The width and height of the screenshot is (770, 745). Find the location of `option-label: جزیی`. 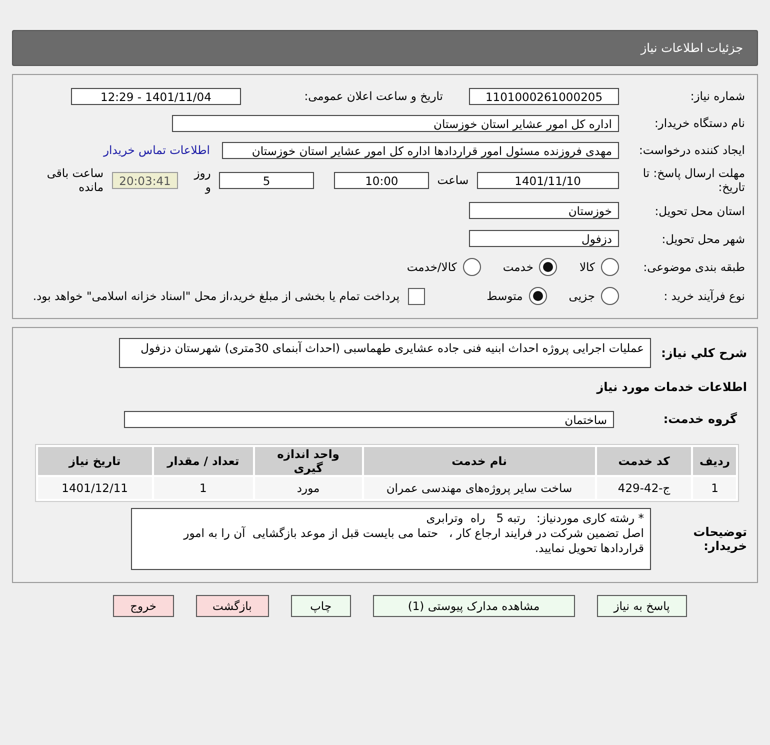

option-label: جزیی is located at coordinates (581, 296).